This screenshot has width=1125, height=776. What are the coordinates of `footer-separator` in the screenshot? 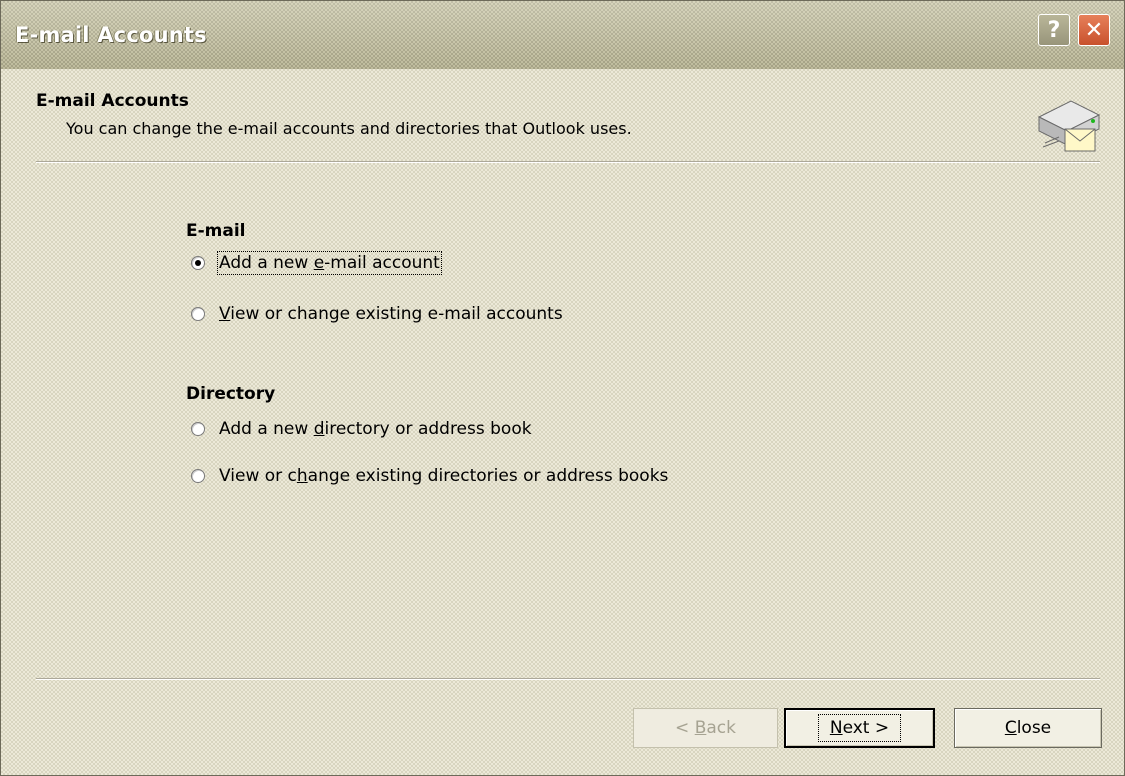 It's located at (568, 679).